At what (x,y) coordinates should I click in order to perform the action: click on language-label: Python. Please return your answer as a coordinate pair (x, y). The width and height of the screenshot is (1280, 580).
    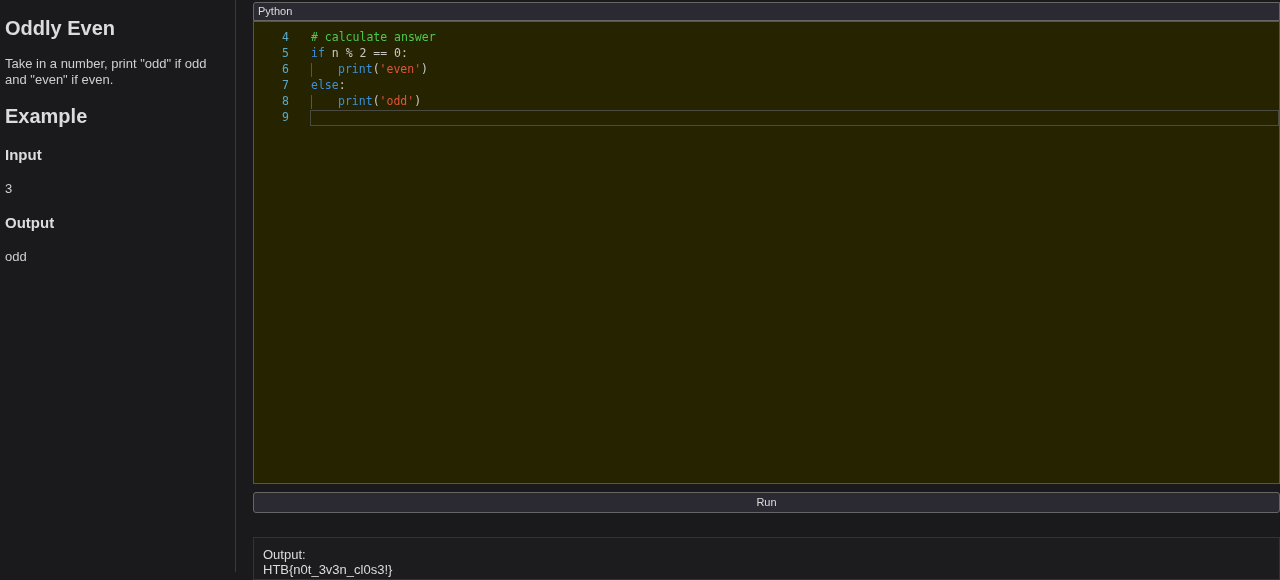
    Looking at the image, I should click on (766, 11).